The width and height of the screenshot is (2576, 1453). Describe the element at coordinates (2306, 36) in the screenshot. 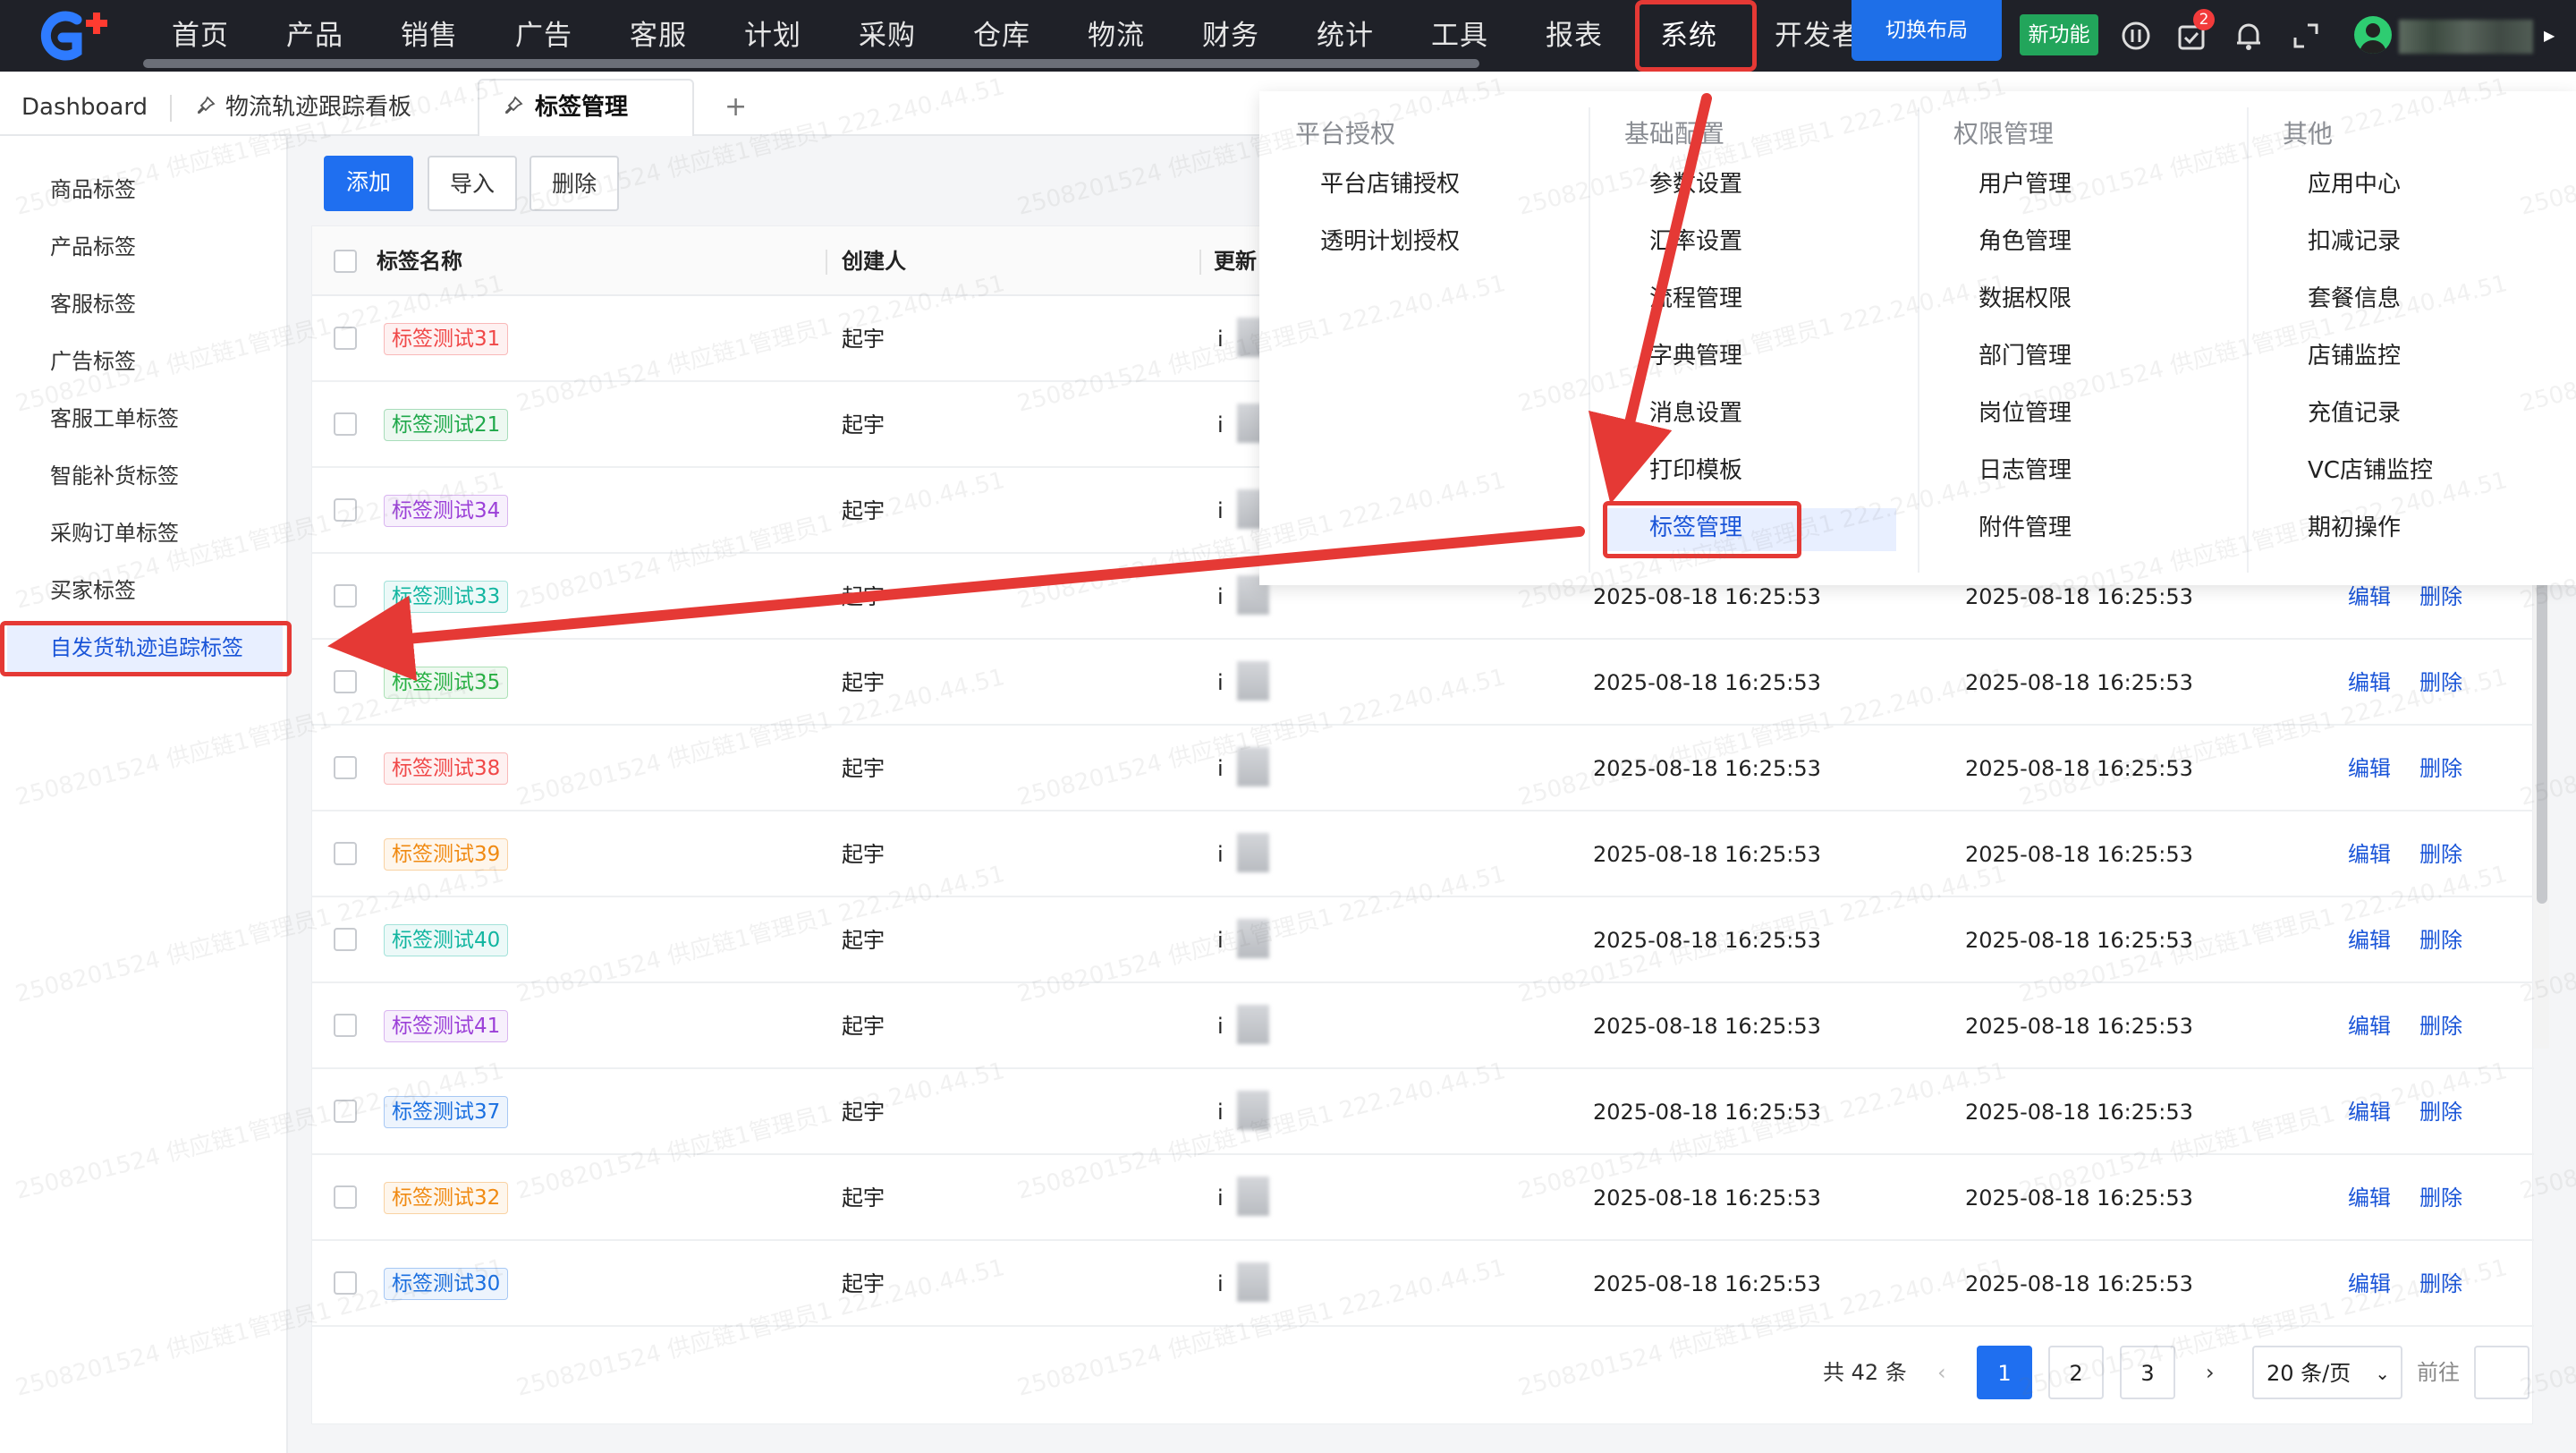

I see `fullscreen-icon` at that location.